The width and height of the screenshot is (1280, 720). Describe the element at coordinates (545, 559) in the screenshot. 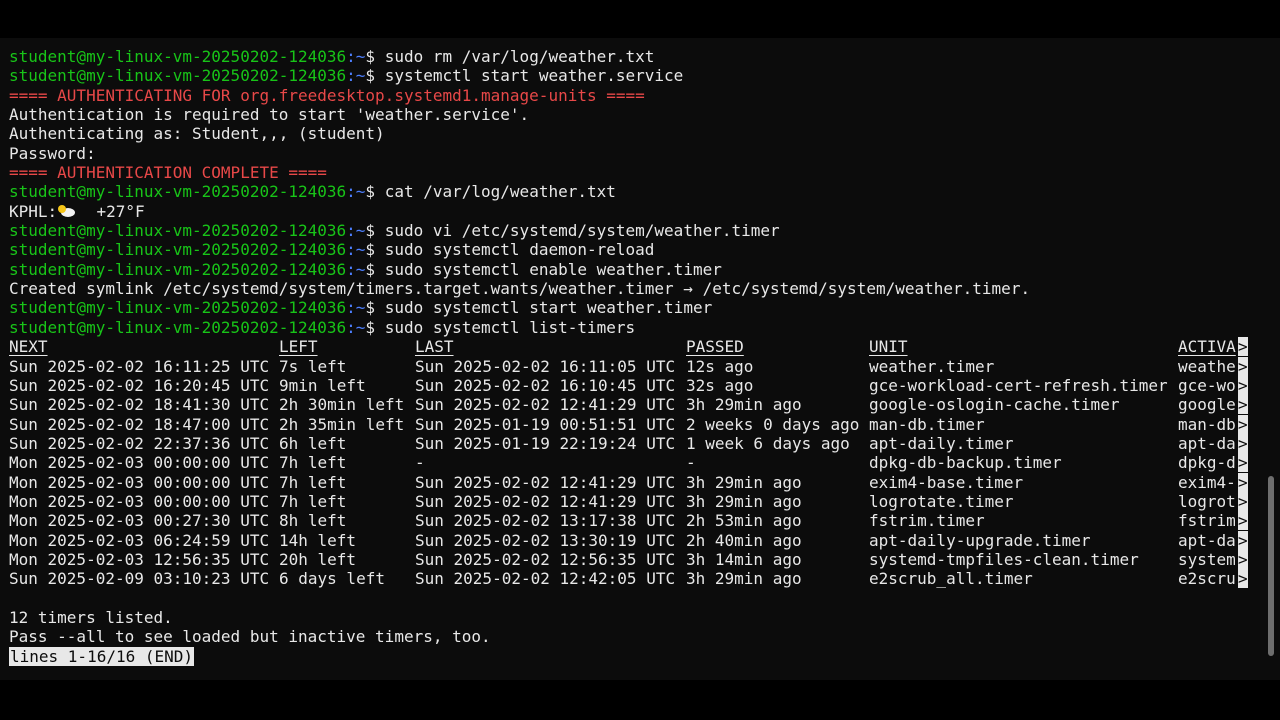

I see `col-last-cell: Sun 2025-02-02 12:56:35 UTC` at that location.